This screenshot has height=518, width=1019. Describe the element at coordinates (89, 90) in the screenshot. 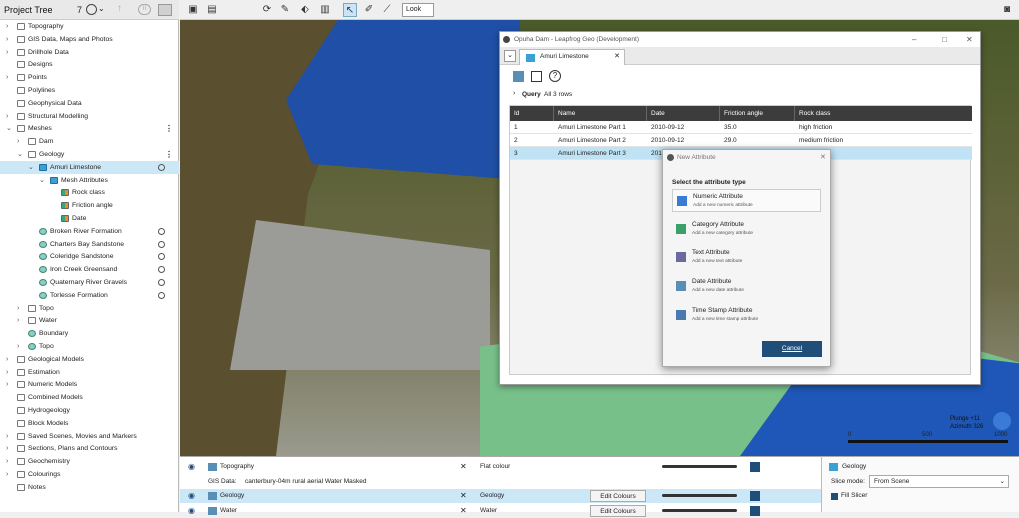

I see `tree-item: Polylines` at that location.